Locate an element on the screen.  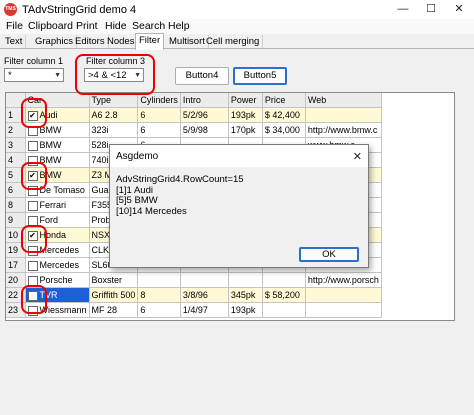
minimize-button: — is located at coordinates (403, 9).